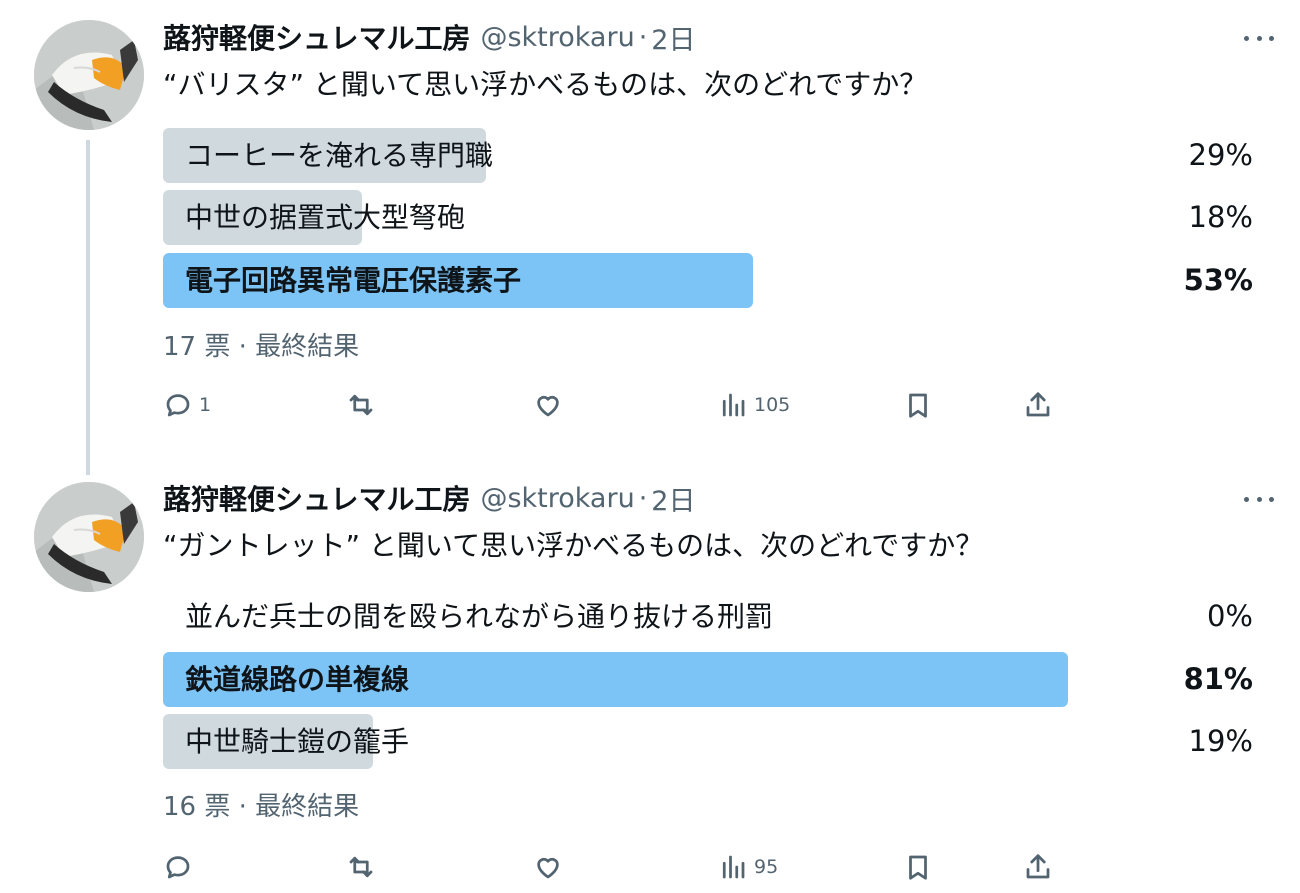 This screenshot has width=1300, height=893. I want to click on poll-meta: 16 票 · 最終結果, so click(261, 807).